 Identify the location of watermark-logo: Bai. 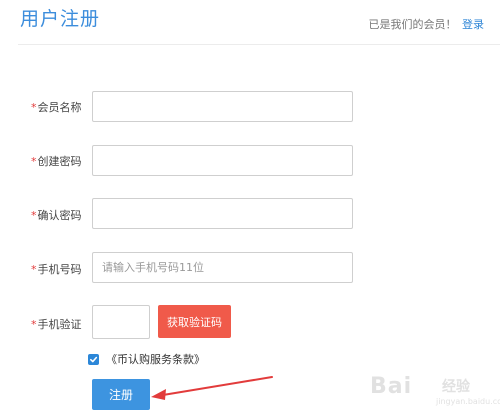
(391, 386).